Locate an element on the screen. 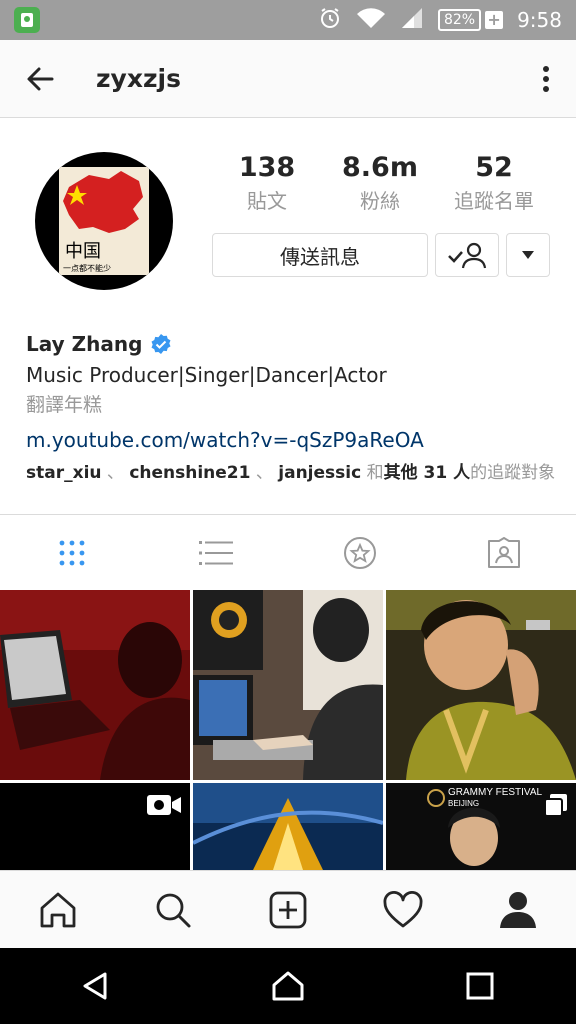 The width and height of the screenshot is (576, 1024). list-icon is located at coordinates (216, 552).